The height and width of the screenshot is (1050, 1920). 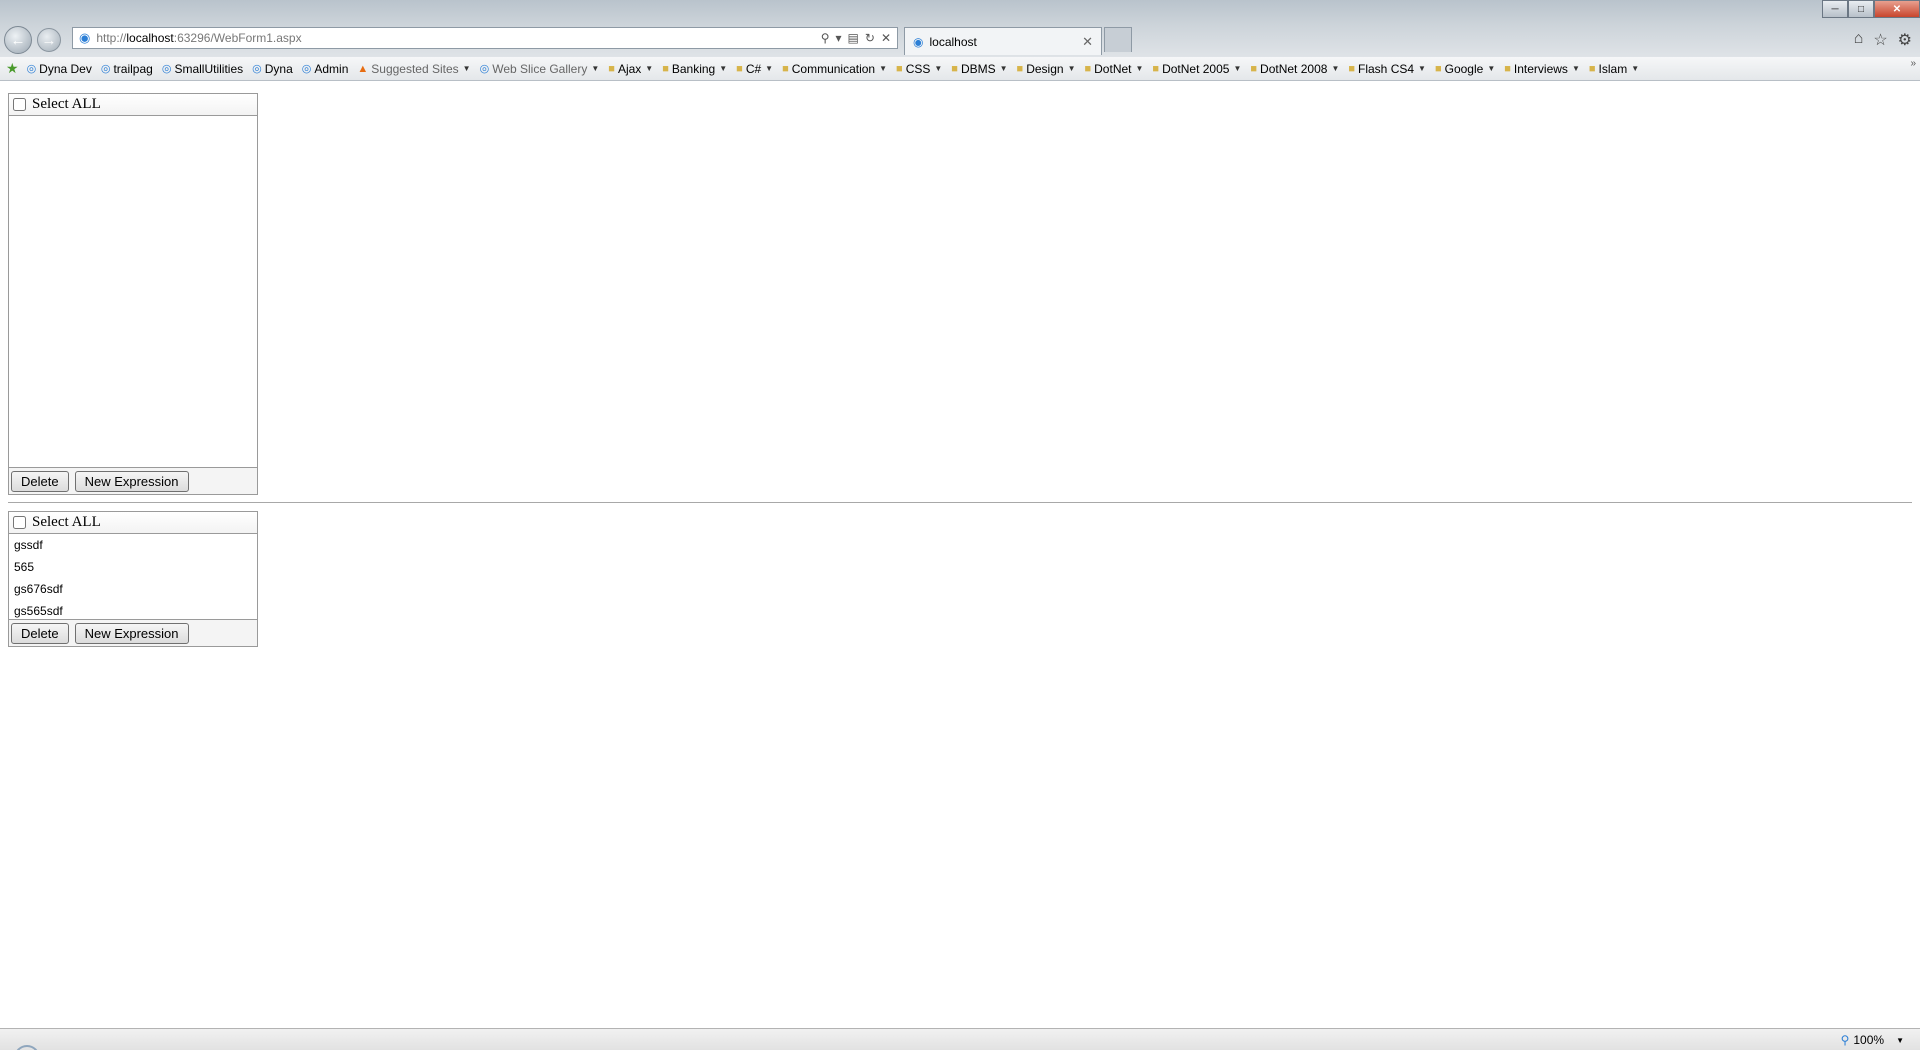 What do you see at coordinates (1614, 69) in the screenshot?
I see `favorite-item: ■ Islam ▼` at bounding box center [1614, 69].